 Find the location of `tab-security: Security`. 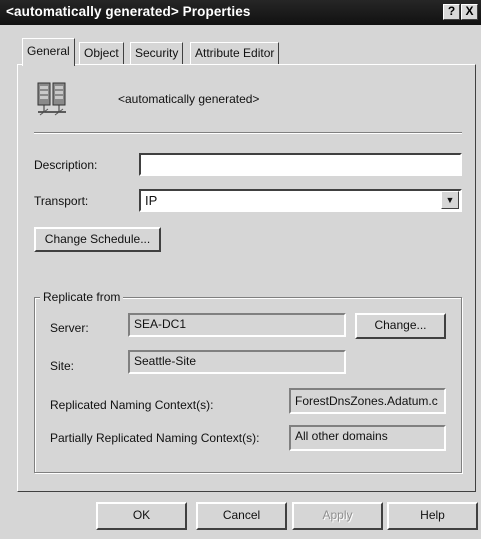

tab-security: Security is located at coordinates (157, 53).